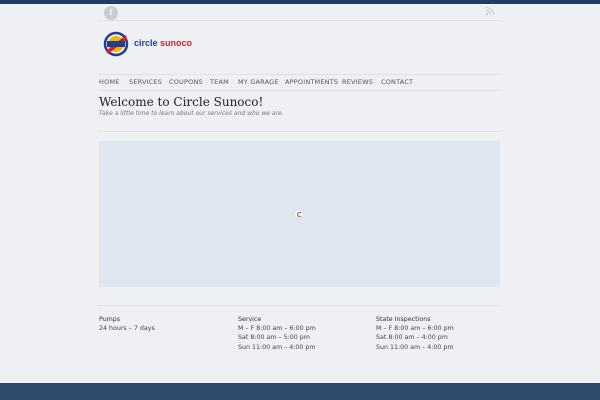 Image resolution: width=600 pixels, height=400 pixels. I want to click on logo-word-sunoco: sunoco, so click(176, 43).